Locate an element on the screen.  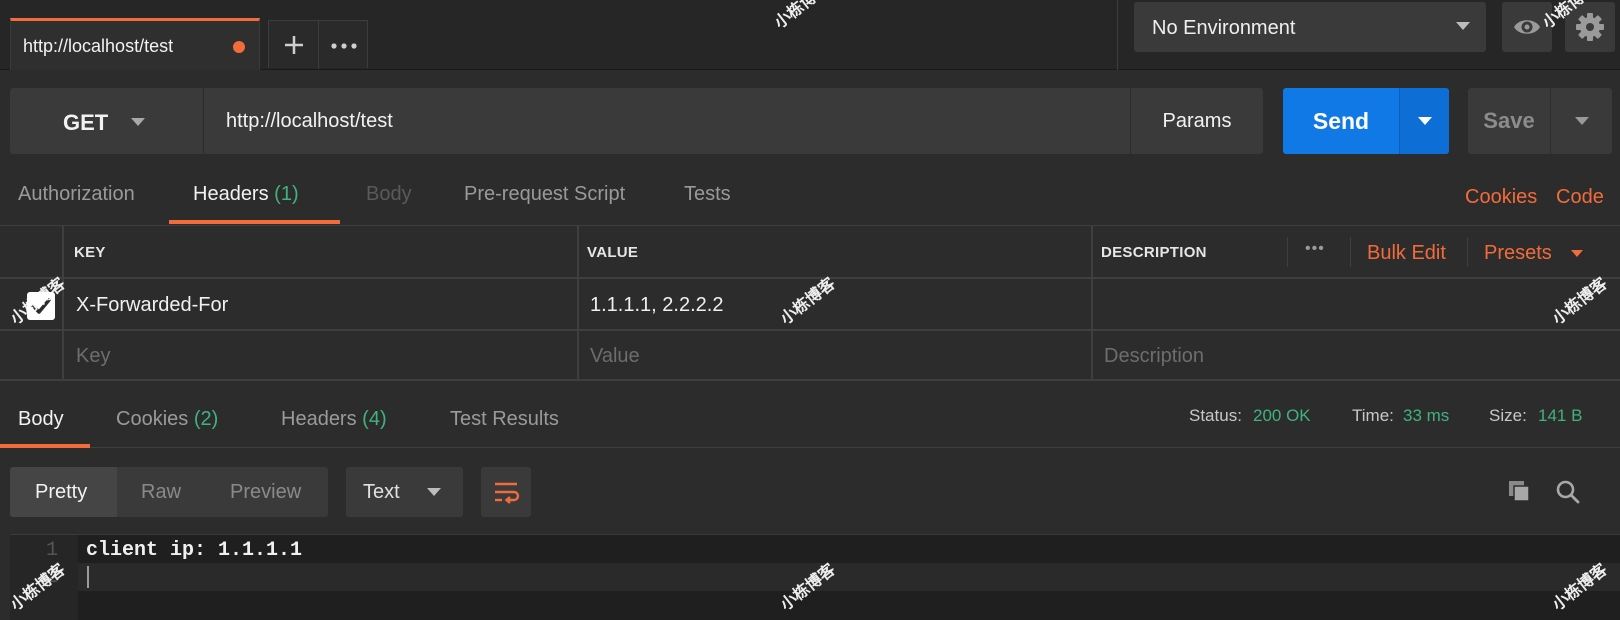
more-icon is located at coordinates (344, 46).